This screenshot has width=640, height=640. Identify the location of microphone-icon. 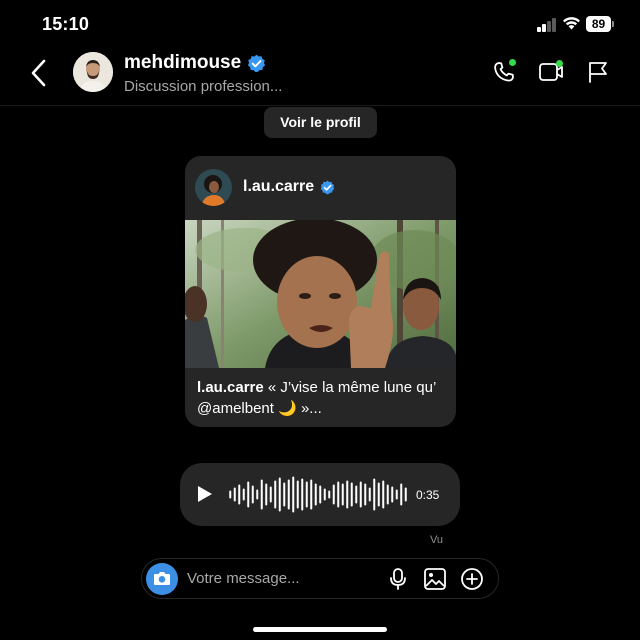
(398, 579).